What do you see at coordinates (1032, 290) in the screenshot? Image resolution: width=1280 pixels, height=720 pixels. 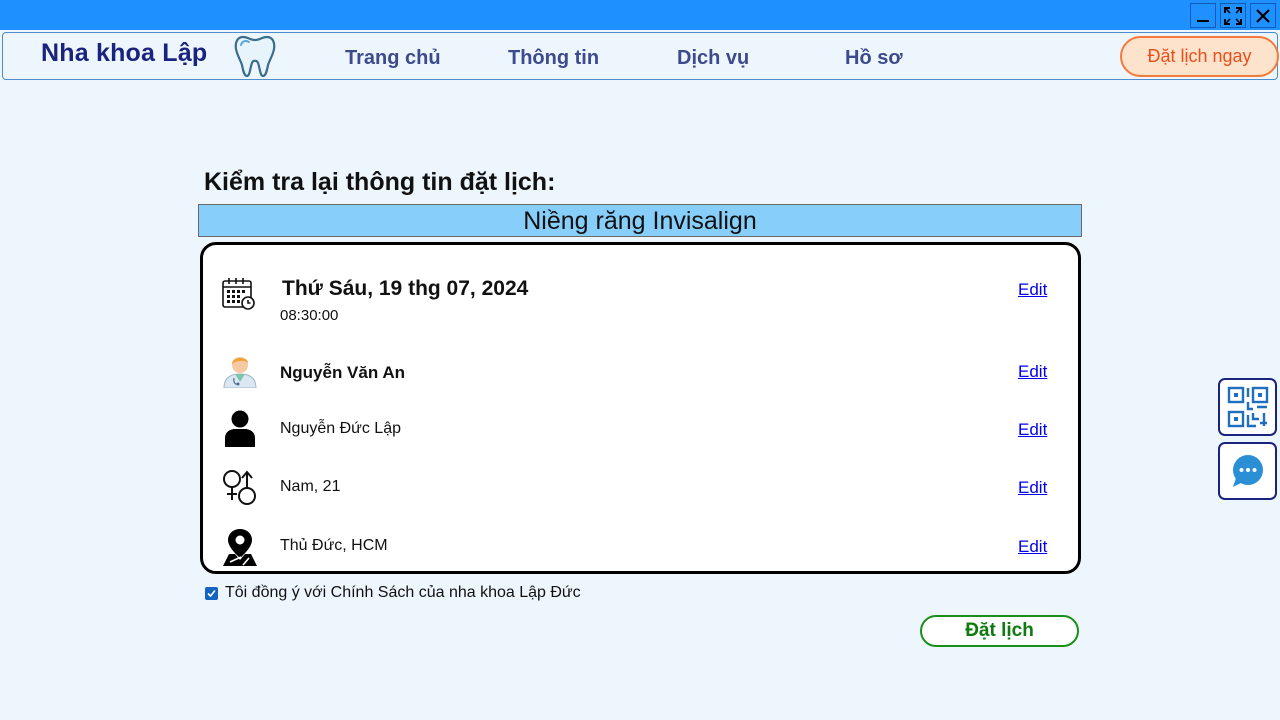 I see `edit-date-link: Edit` at bounding box center [1032, 290].